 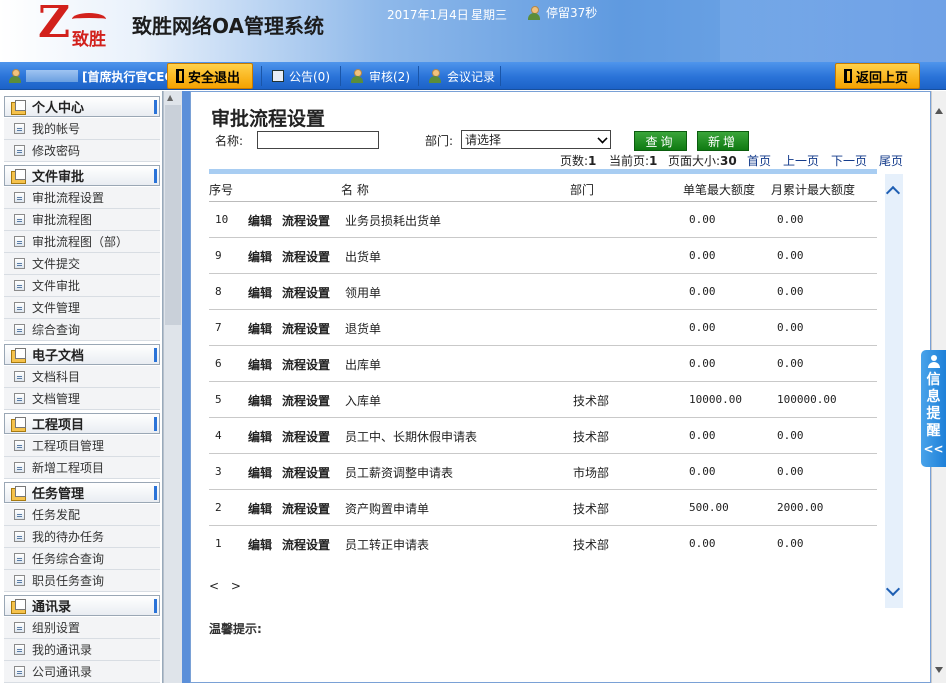 What do you see at coordinates (173, 215) in the screenshot?
I see `sidebar-scroll-thumb` at bounding box center [173, 215].